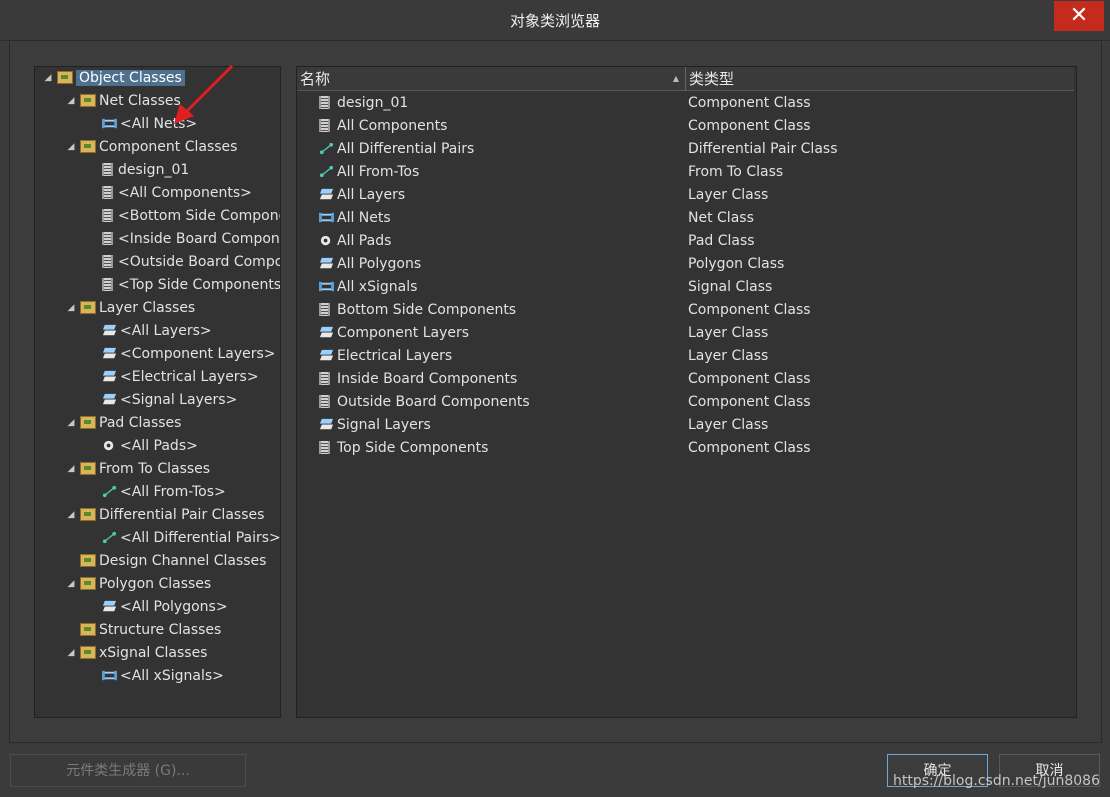  What do you see at coordinates (392, 126) in the screenshot?
I see `list-row-name: All Components` at bounding box center [392, 126].